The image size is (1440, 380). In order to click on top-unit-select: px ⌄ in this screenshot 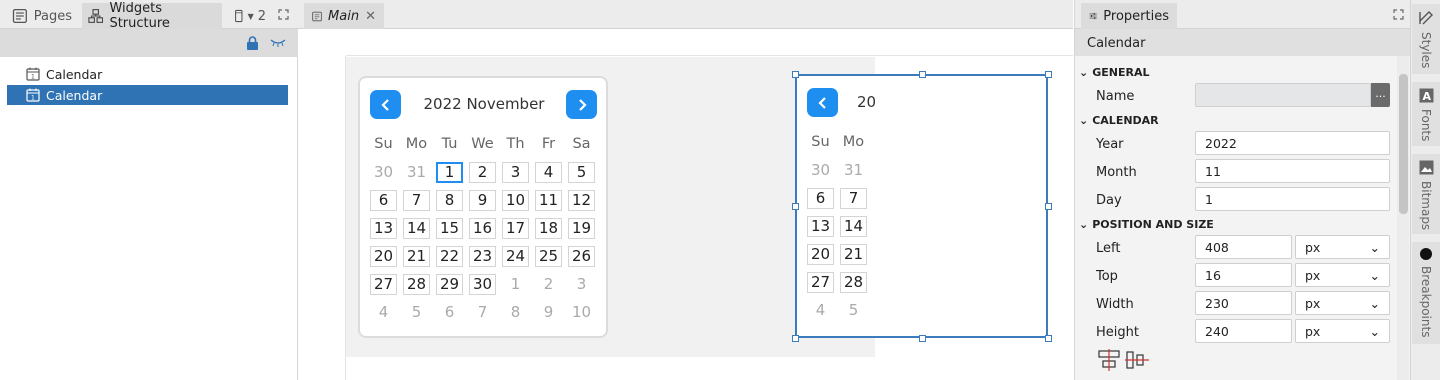, I will do `click(1342, 275)`.